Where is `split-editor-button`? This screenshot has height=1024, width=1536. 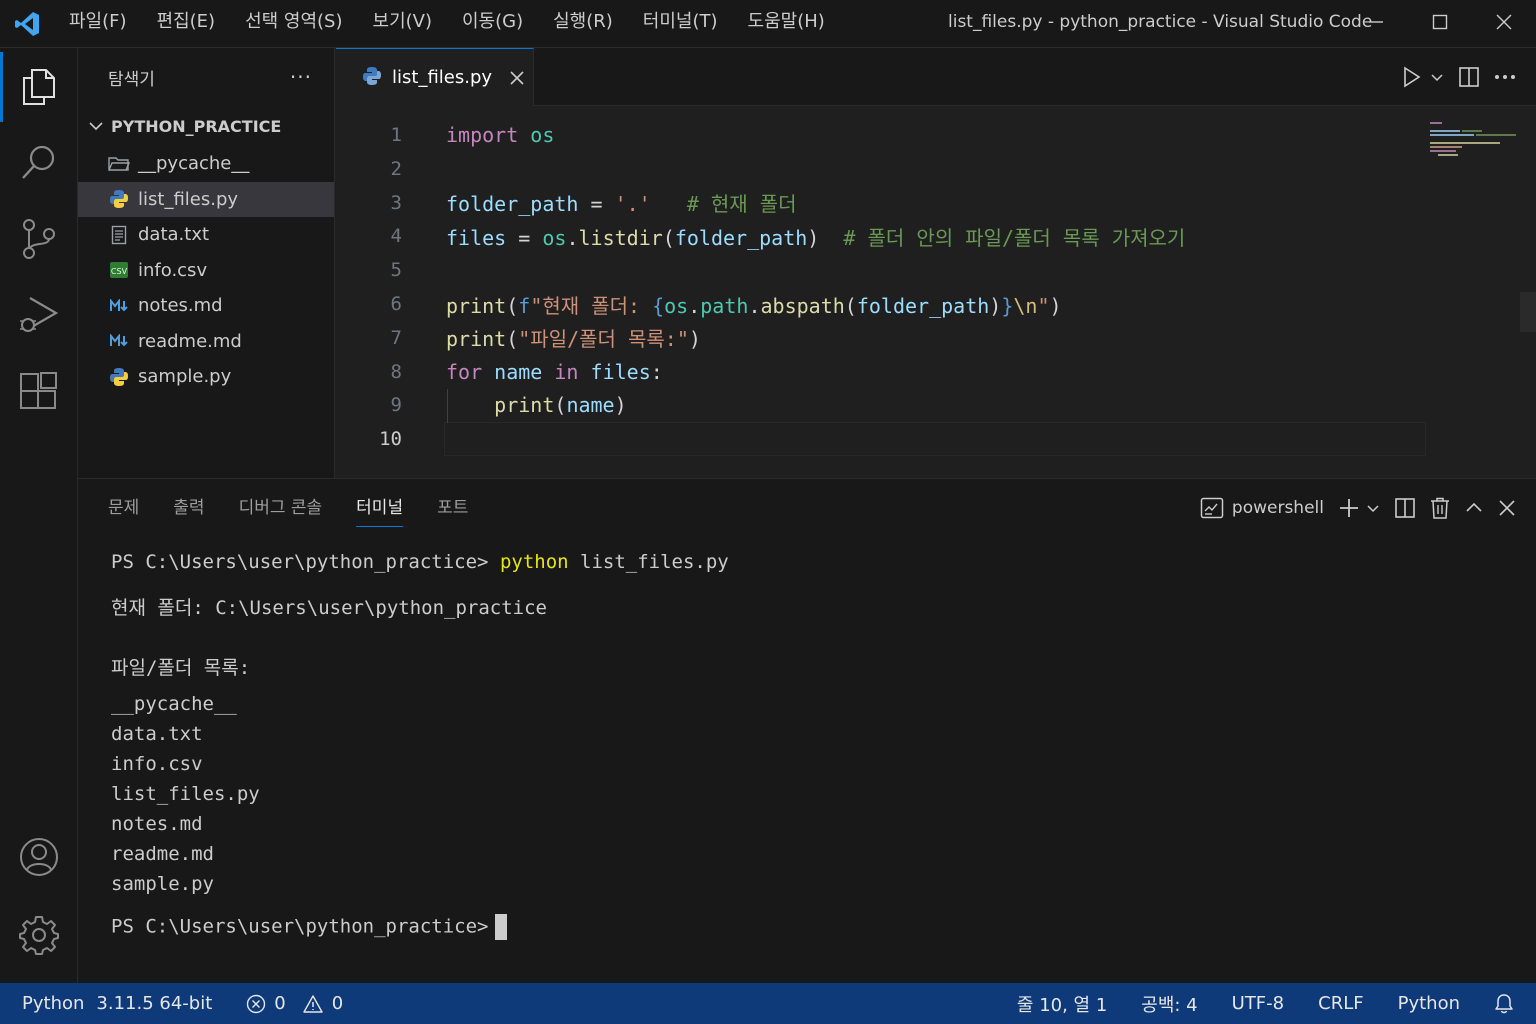 split-editor-button is located at coordinates (1469, 77).